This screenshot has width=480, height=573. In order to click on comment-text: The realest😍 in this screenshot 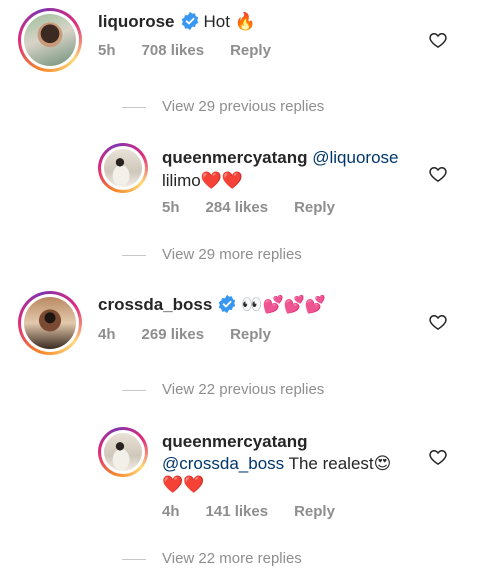, I will do `click(340, 463)`.